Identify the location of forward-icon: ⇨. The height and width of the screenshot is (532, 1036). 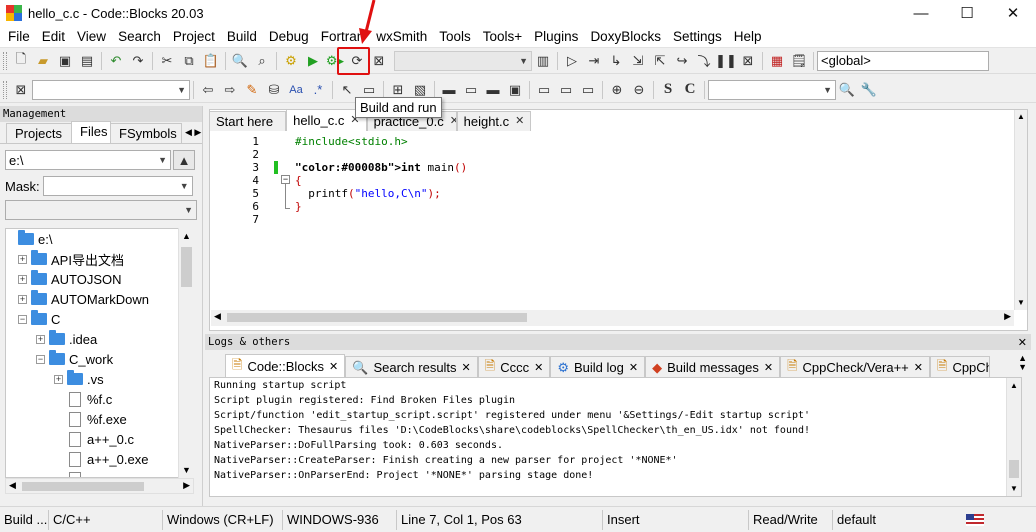
(230, 90).